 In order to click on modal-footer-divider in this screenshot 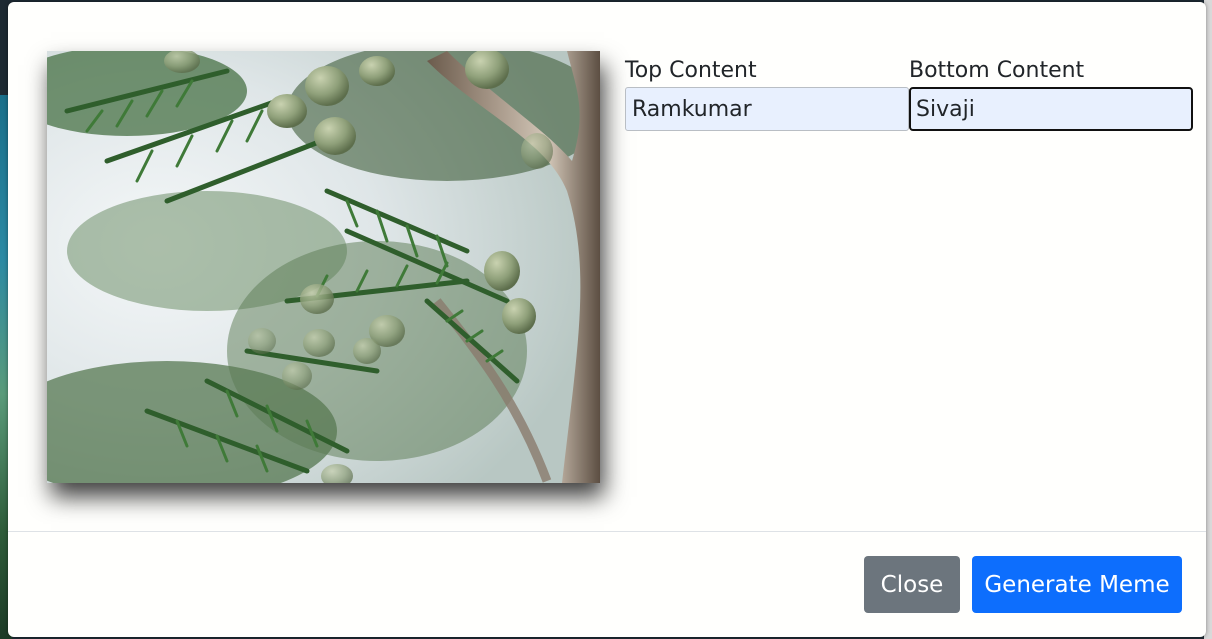, I will do `click(607, 531)`.